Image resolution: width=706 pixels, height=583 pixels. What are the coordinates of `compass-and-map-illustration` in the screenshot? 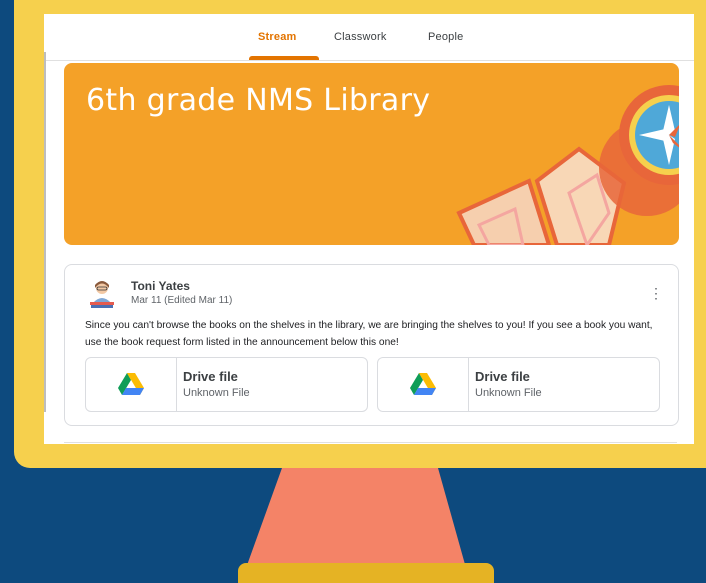 It's located at (567, 165).